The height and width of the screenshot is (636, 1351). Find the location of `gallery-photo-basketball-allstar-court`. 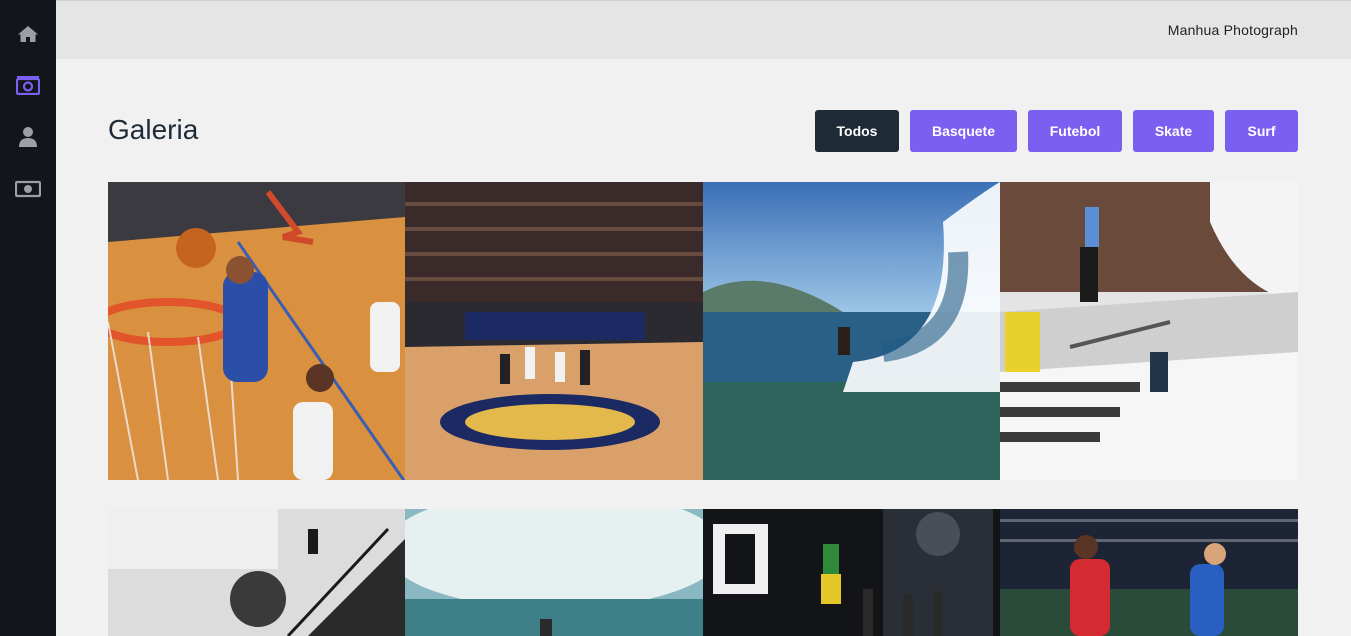

gallery-photo-basketball-allstar-court is located at coordinates (554, 331).